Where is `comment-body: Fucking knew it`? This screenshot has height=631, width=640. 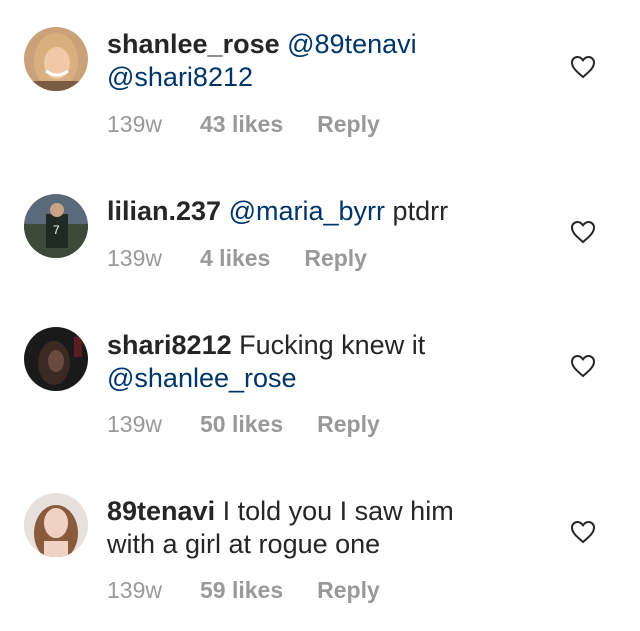 comment-body: Fucking knew it is located at coordinates (332, 345).